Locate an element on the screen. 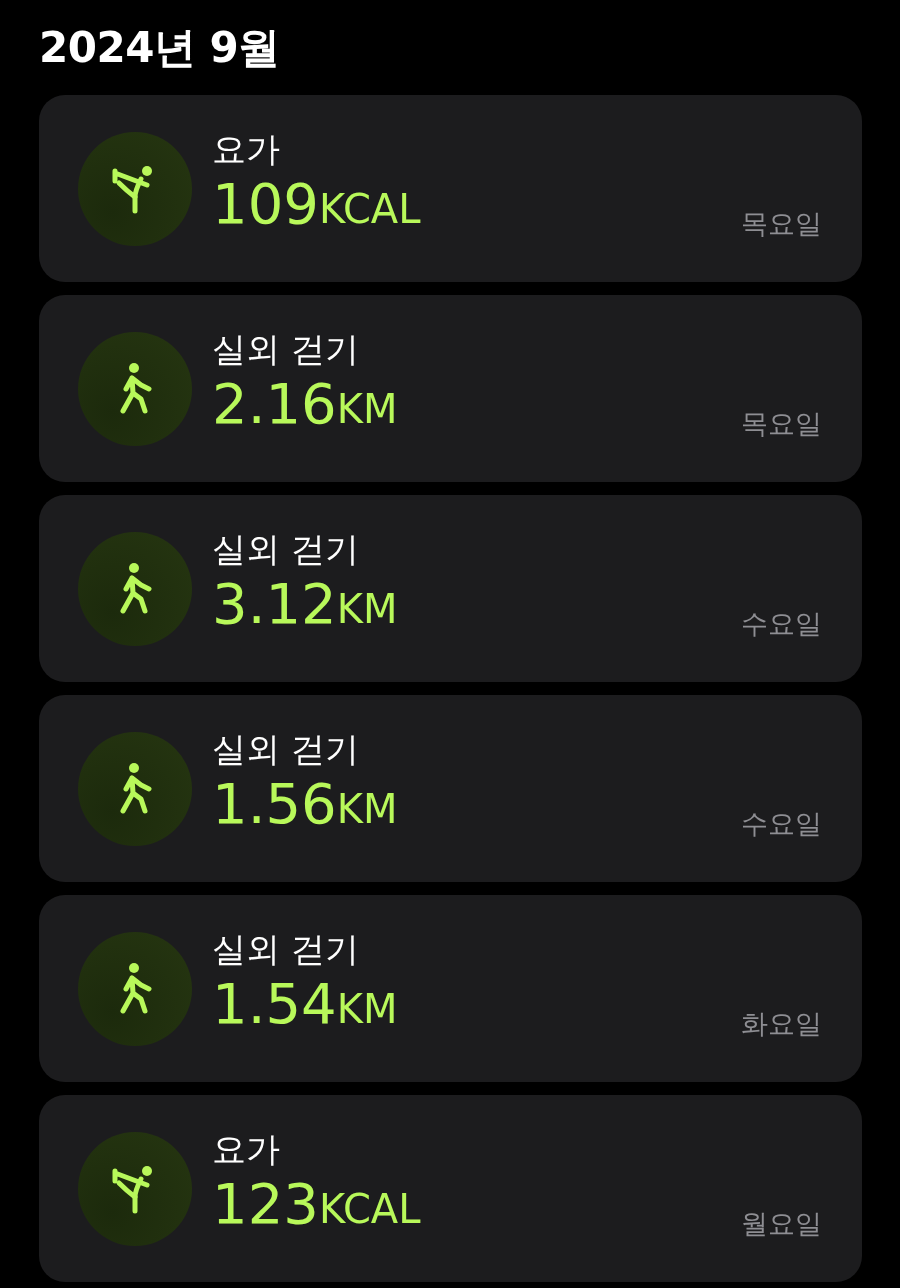 The image size is (900, 1288). workout-card: 실외 걷기 1.54KM 화요일 is located at coordinates (450, 988).